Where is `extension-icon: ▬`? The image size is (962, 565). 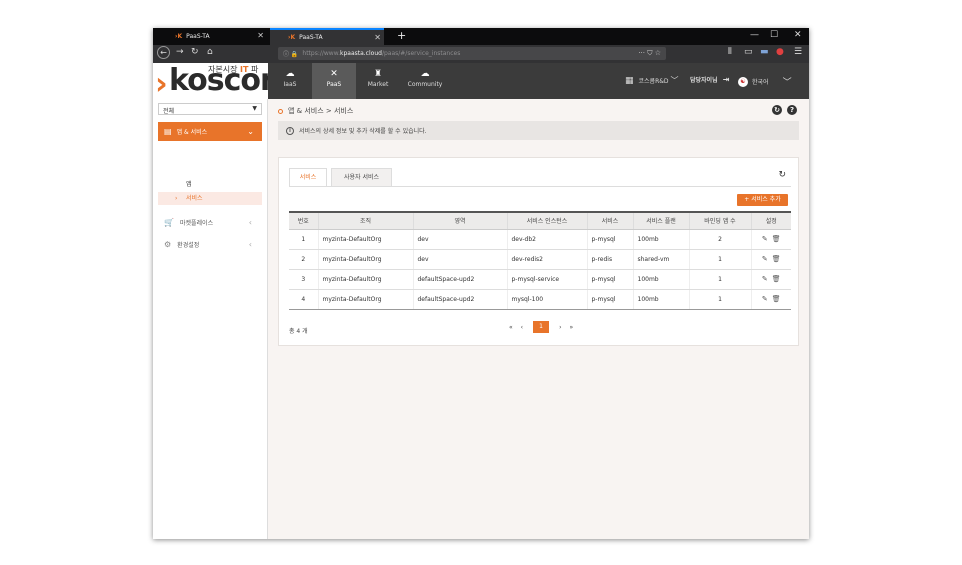 extension-icon: ▬ is located at coordinates (764, 52).